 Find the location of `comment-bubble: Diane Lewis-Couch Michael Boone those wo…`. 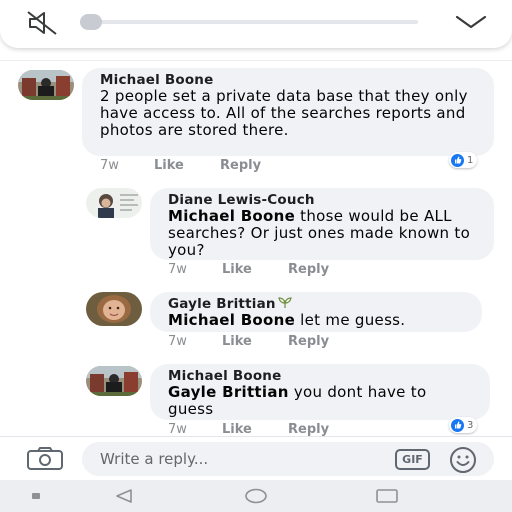

comment-bubble: Diane Lewis-Couch Michael Boone those wo… is located at coordinates (322, 224).